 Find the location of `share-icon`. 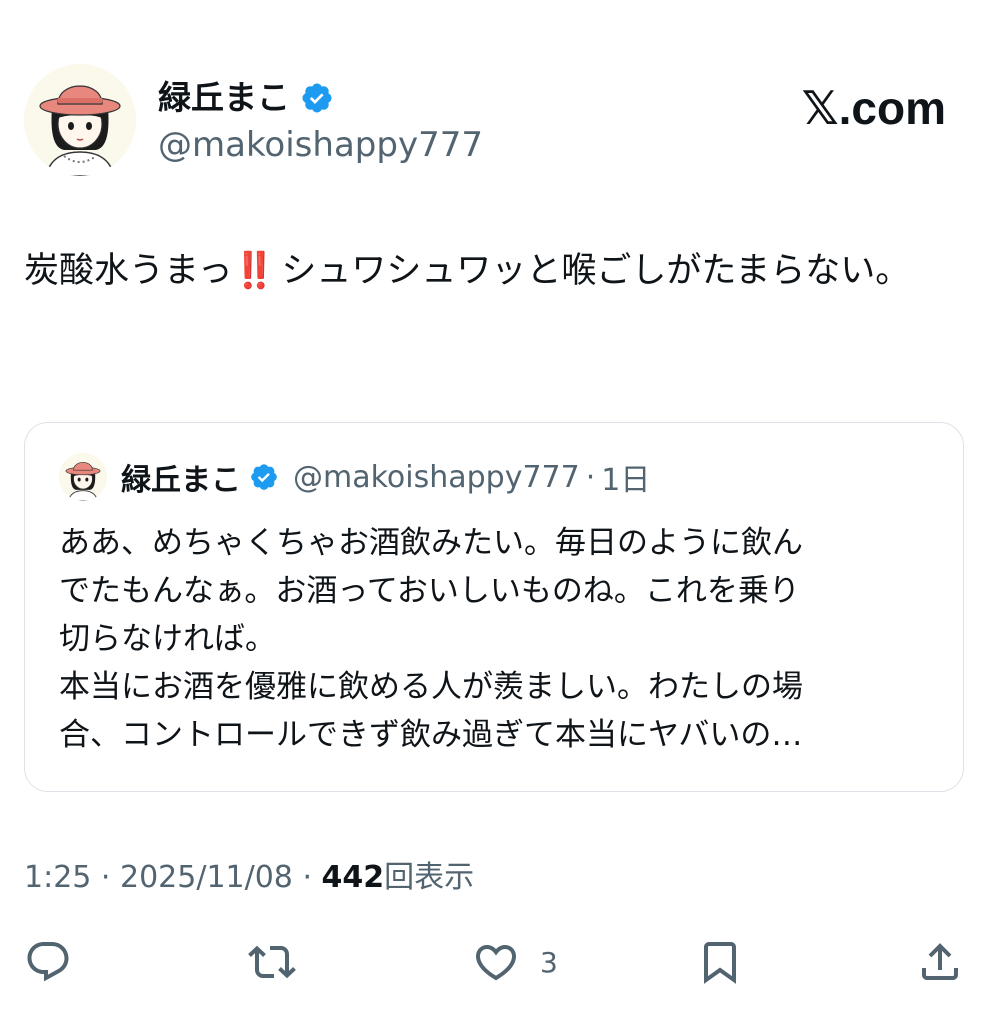

share-icon is located at coordinates (940, 961).